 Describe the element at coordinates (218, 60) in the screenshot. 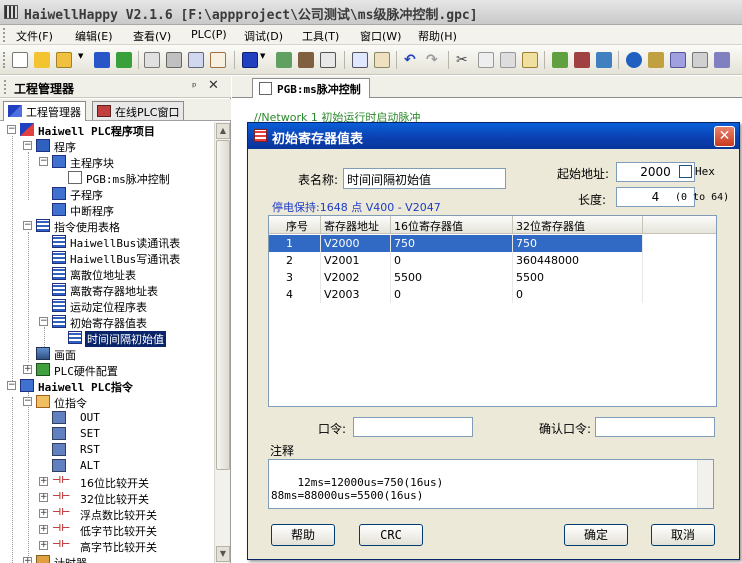

I see `edit-doc-icon` at that location.